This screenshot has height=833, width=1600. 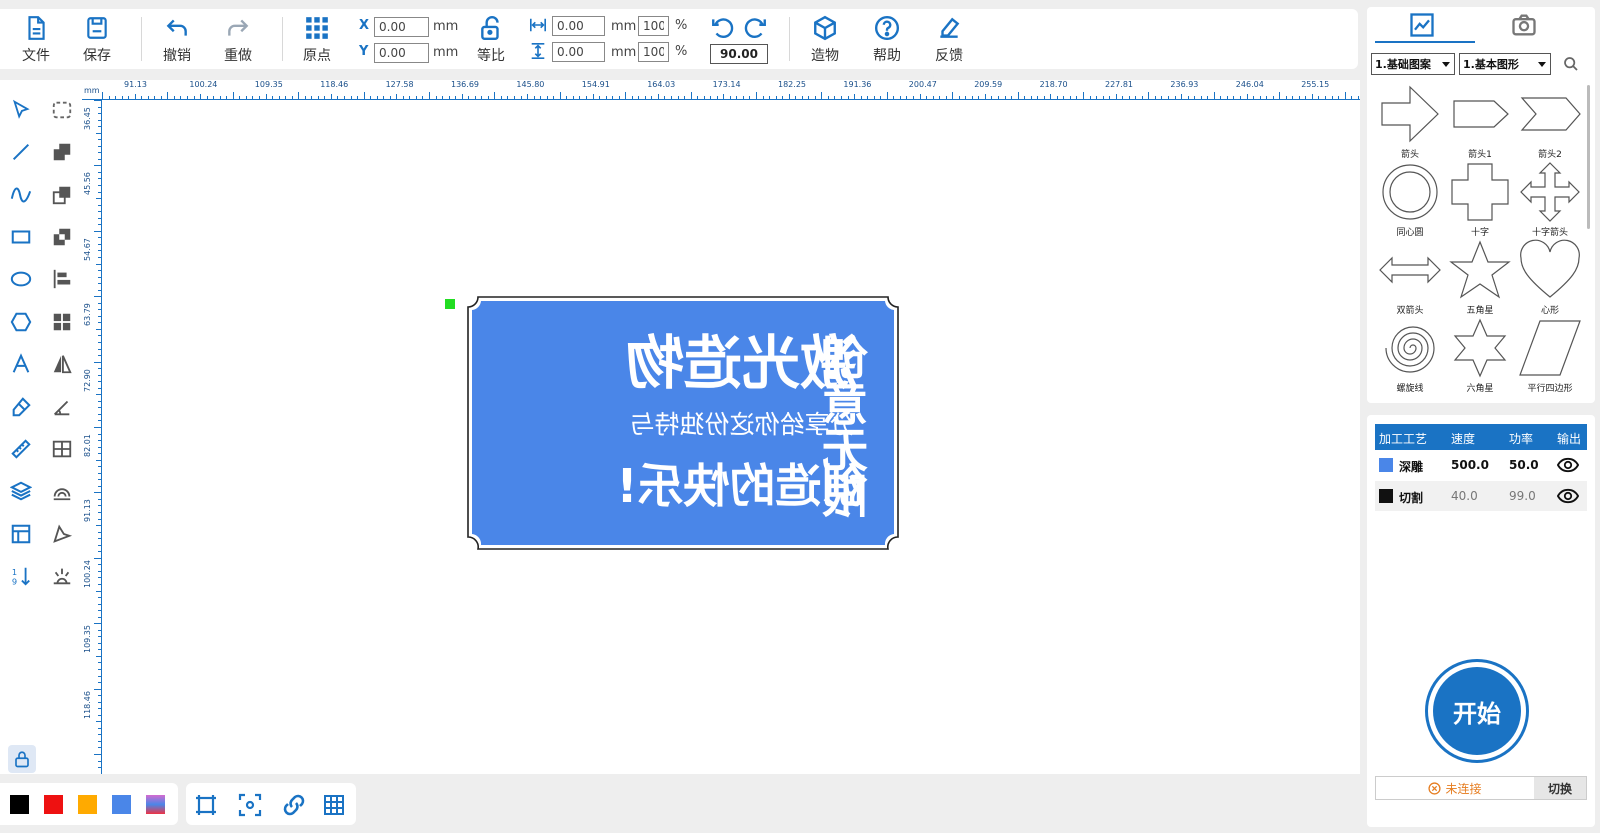 What do you see at coordinates (121, 804) in the screenshot?
I see `color-swatch-blue` at bounding box center [121, 804].